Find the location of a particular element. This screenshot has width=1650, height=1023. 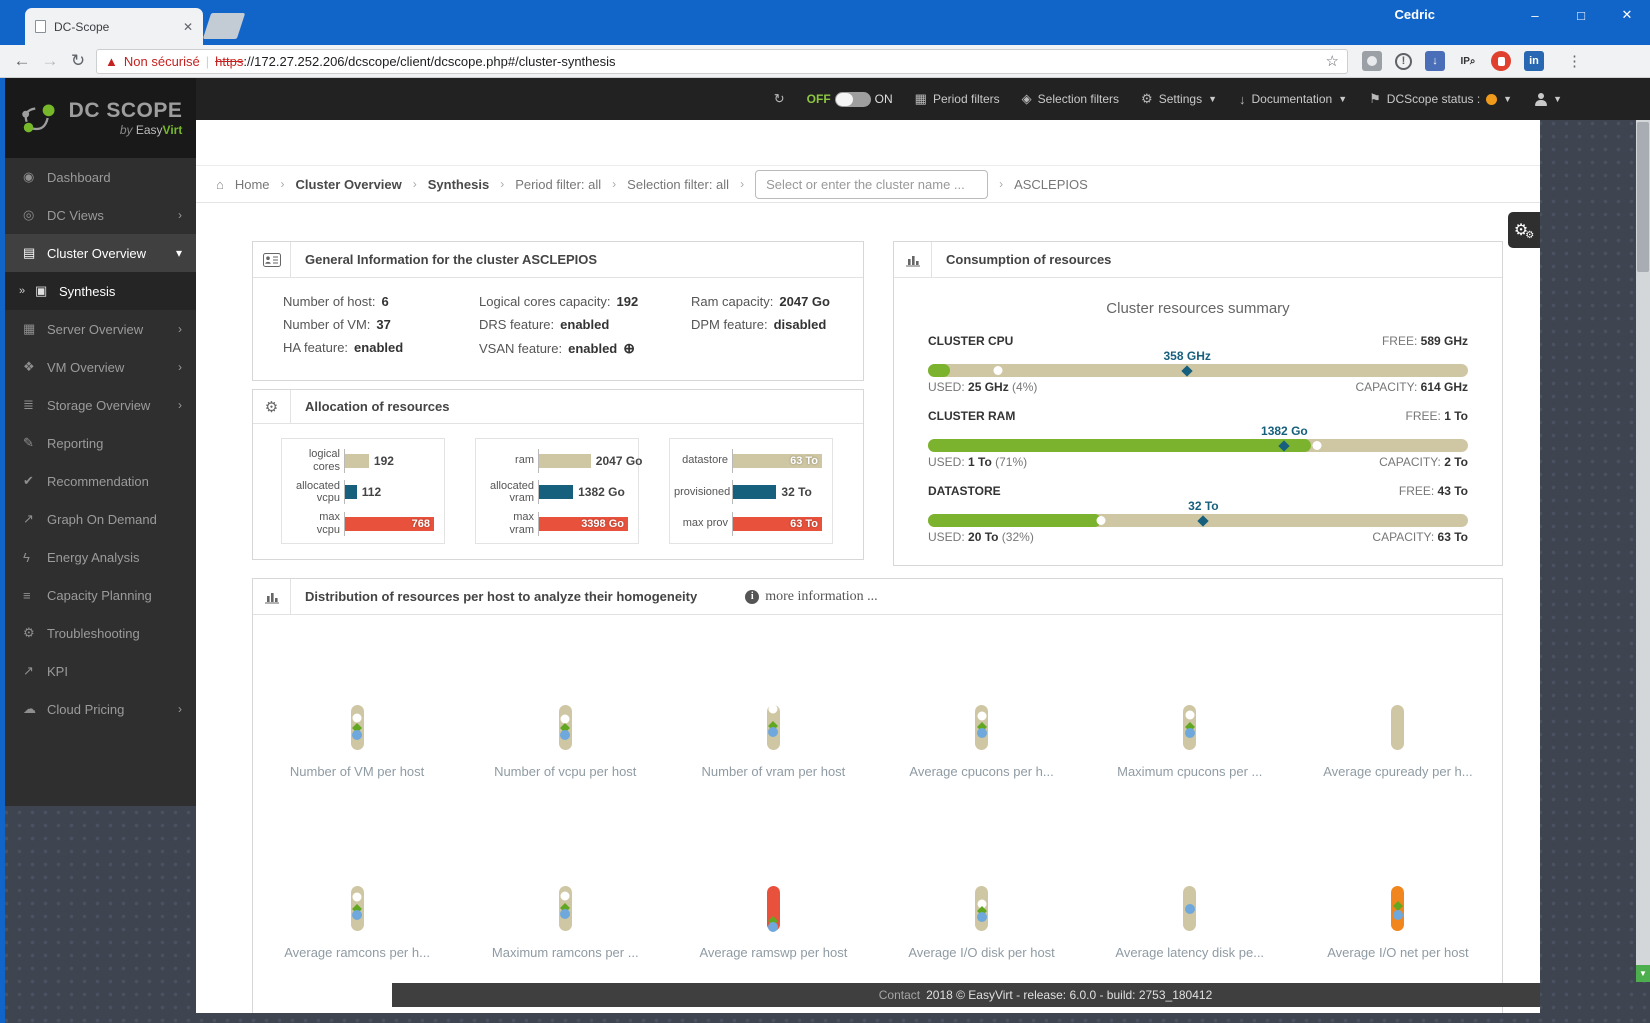

breadcrumb-home: Home is located at coordinates (252, 184).